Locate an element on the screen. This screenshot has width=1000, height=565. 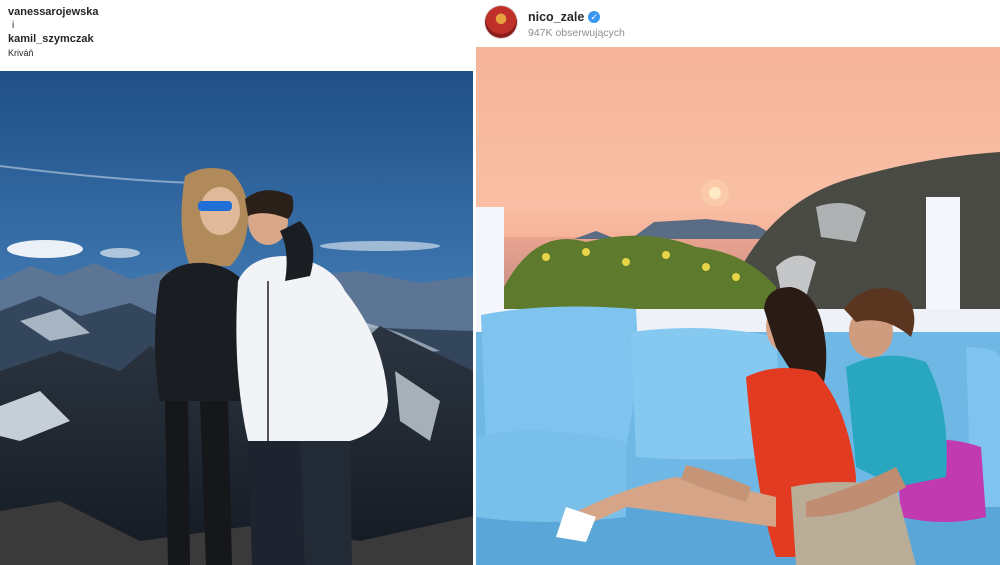
verified-badge-icon: ✓ is located at coordinates (594, 17).